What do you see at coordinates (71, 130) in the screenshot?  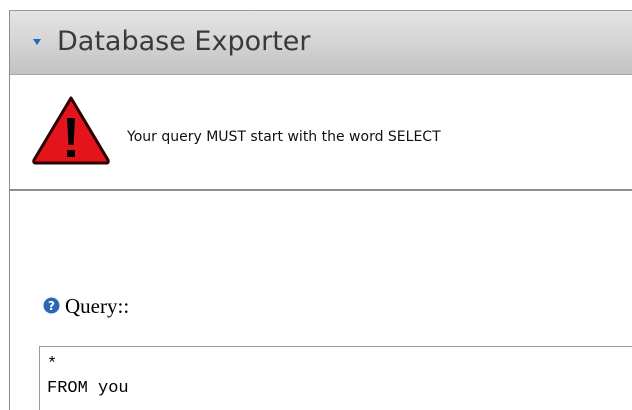 I see `warning-icon` at bounding box center [71, 130].